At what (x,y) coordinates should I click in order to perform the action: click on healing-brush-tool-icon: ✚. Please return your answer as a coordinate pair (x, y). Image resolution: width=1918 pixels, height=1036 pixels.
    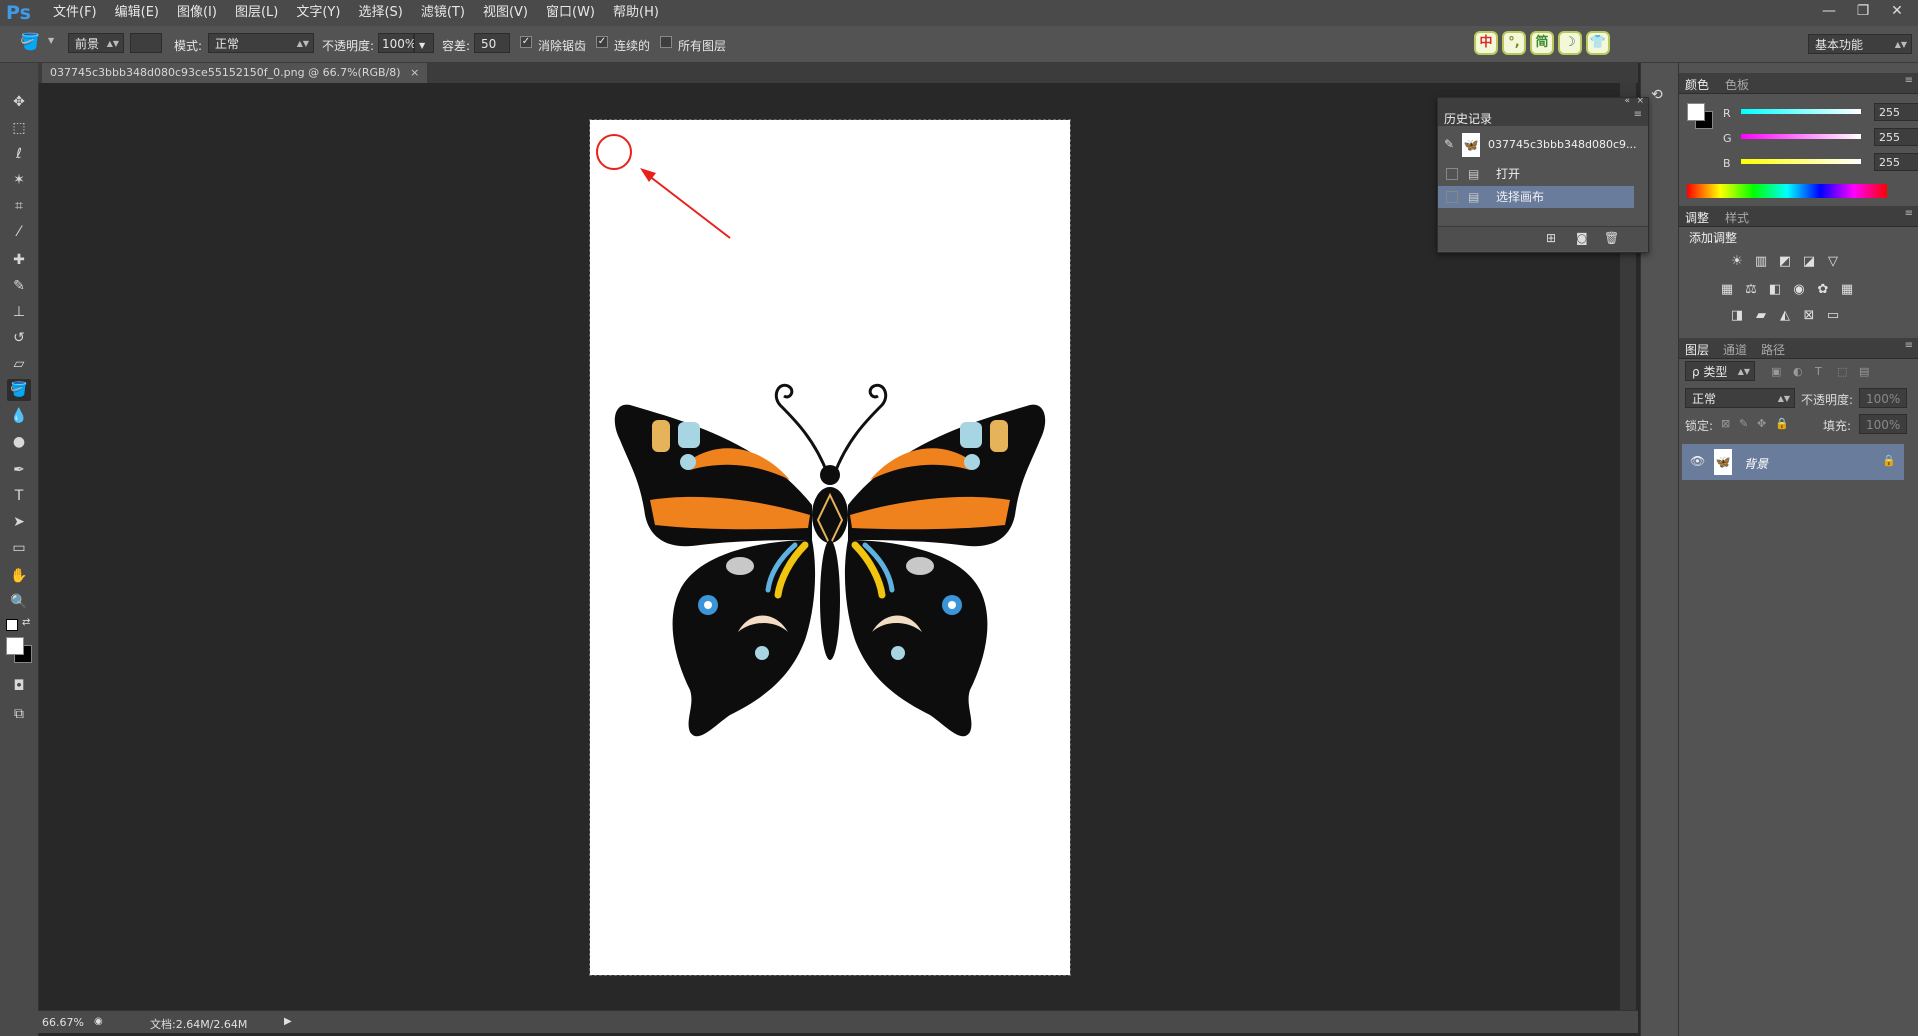
    Looking at the image, I should click on (19, 260).